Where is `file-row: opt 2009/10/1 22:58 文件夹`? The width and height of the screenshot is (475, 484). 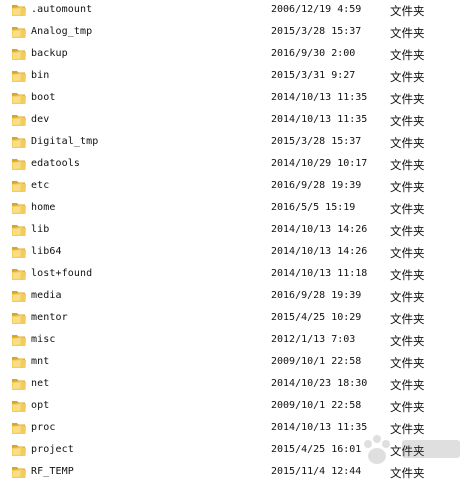
file-row: opt 2009/10/1 22:58 文件夹 is located at coordinates (237, 407).